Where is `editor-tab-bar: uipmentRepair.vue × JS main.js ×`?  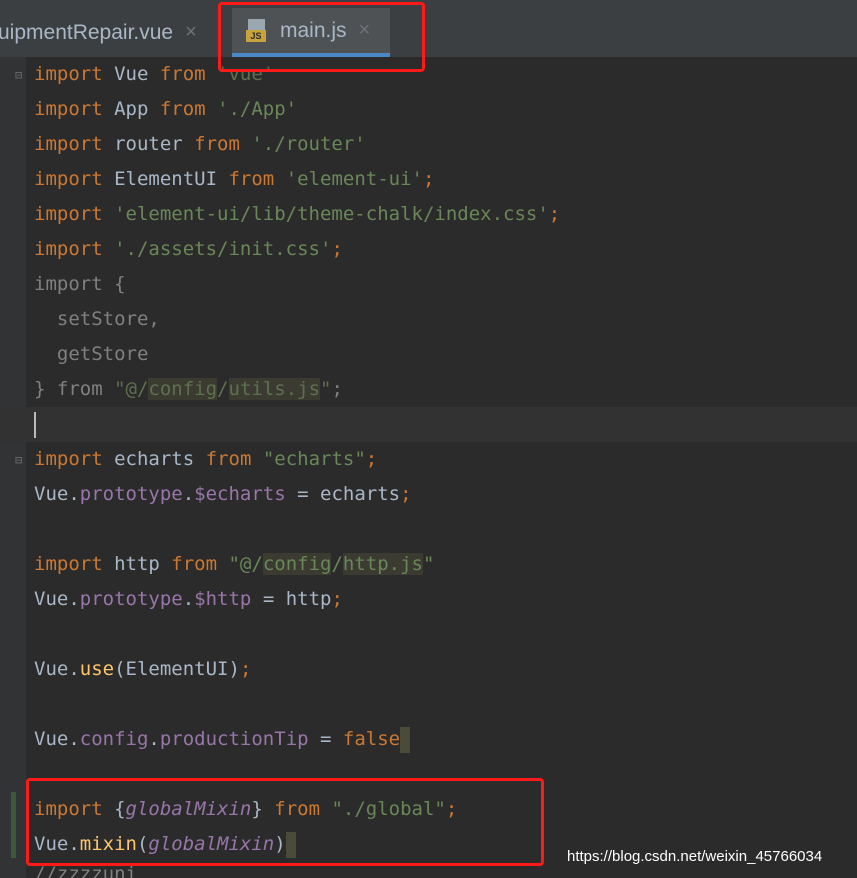 editor-tab-bar: uipmentRepair.vue × JS main.js × is located at coordinates (428, 28).